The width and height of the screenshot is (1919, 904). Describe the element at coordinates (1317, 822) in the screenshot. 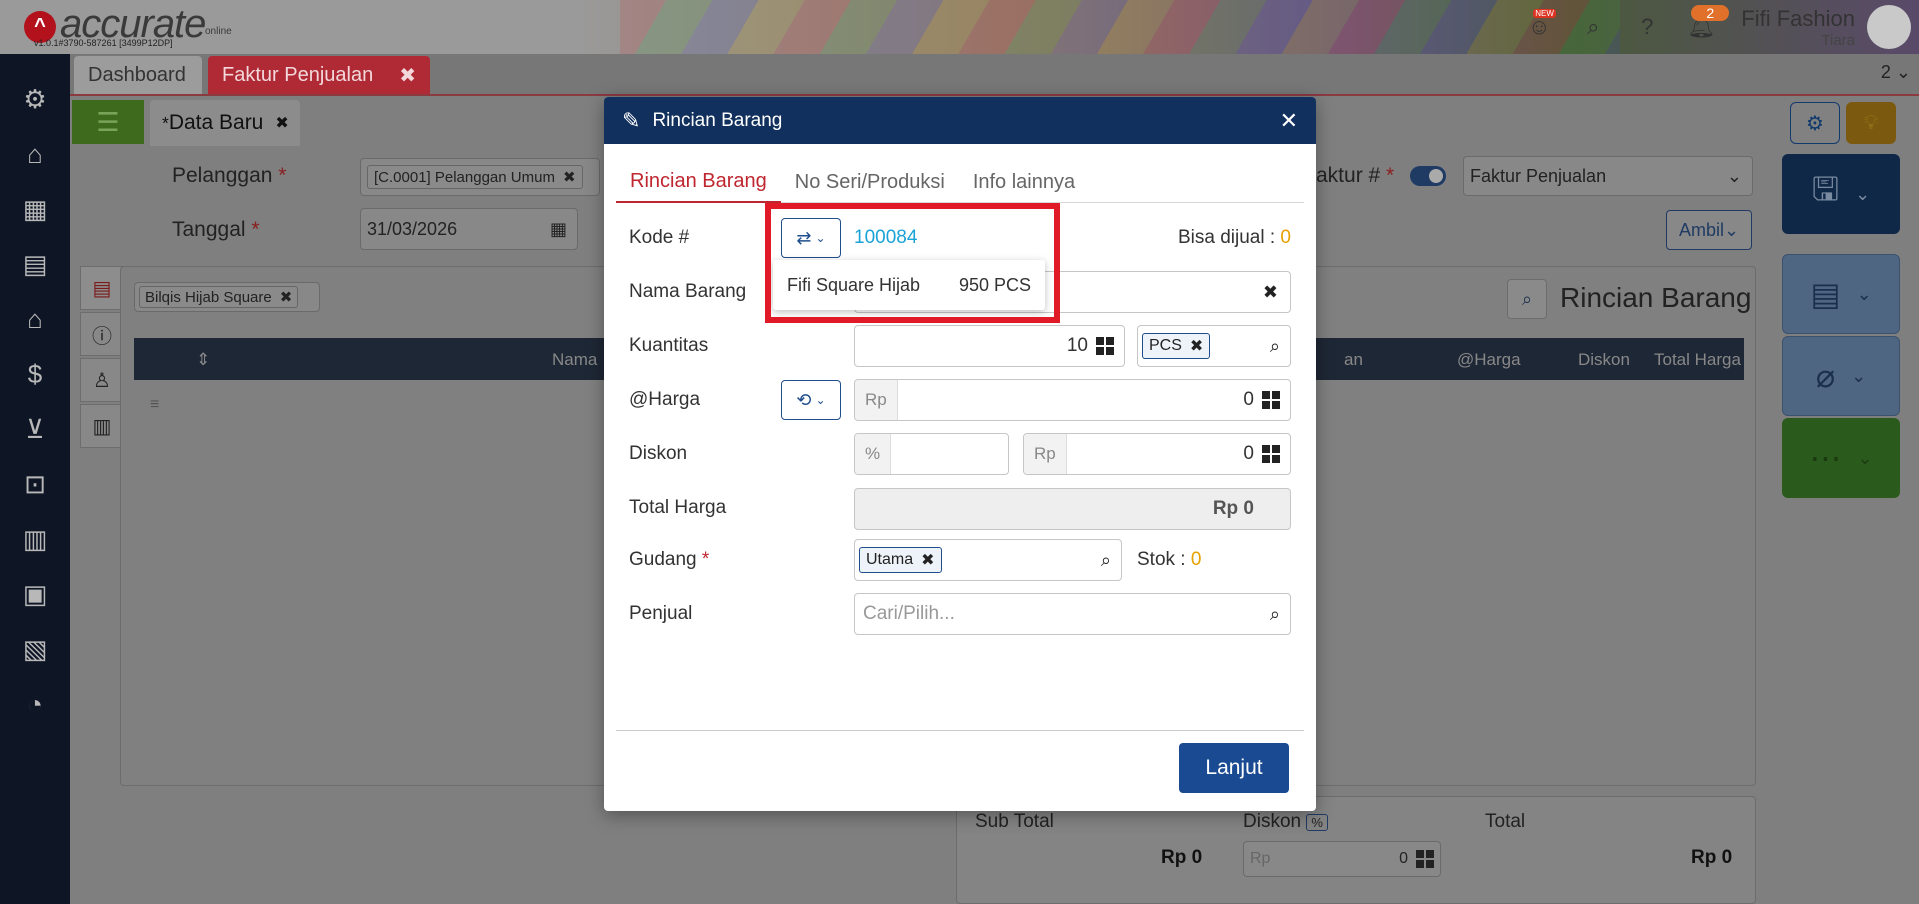

I see `diskon-pct-toggle: %` at that location.